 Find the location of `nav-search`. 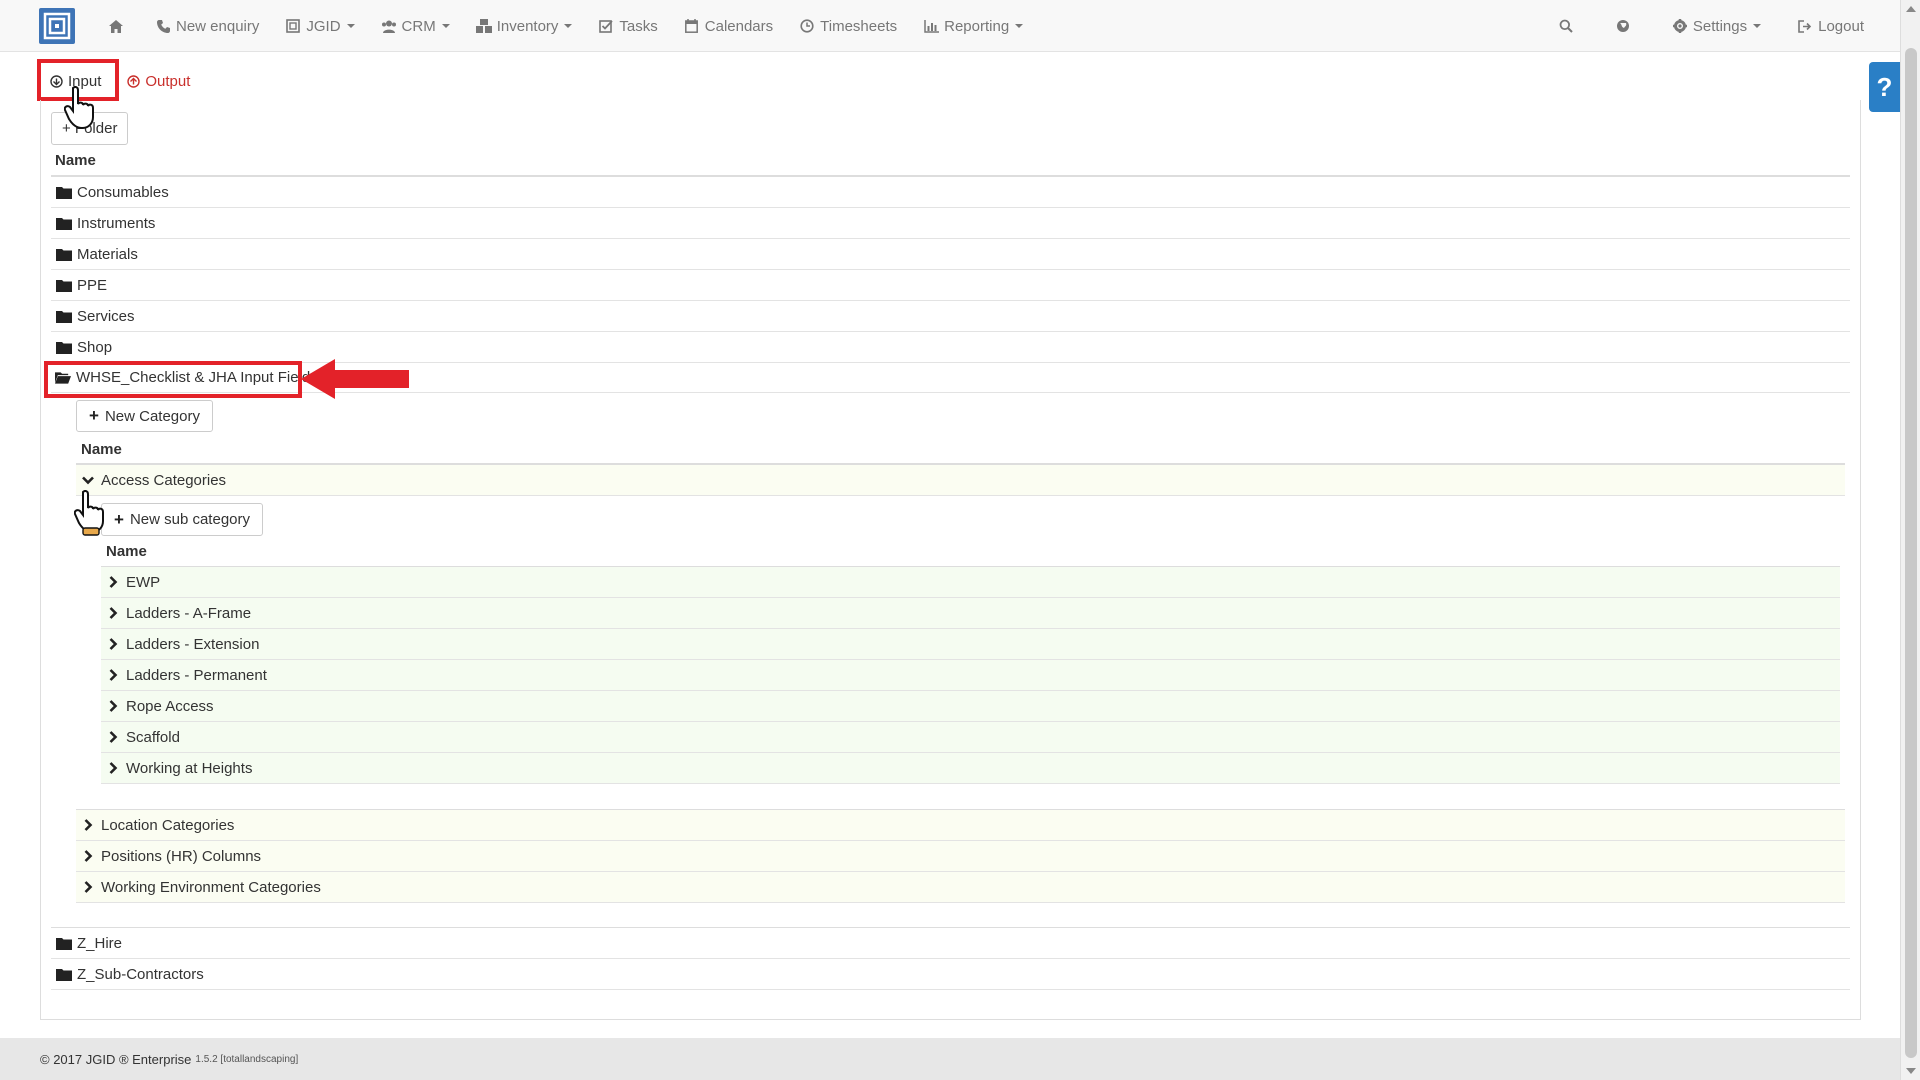

nav-search is located at coordinates (1568, 26).